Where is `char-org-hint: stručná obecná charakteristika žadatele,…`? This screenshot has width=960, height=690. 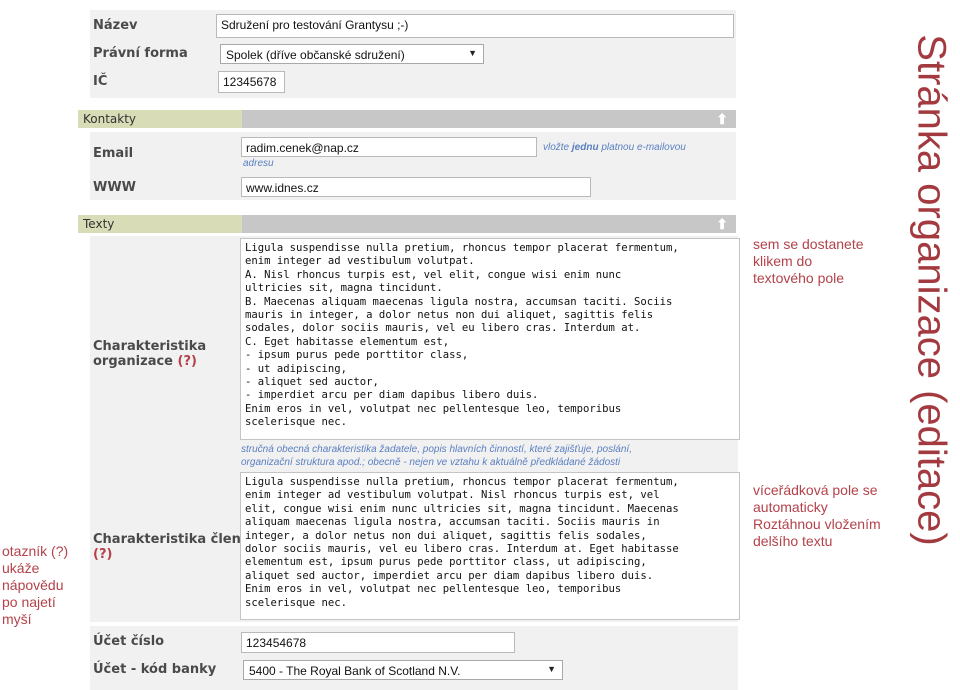
char-org-hint: stručná obecná charakteristika žadatele,… is located at coordinates (436, 456).